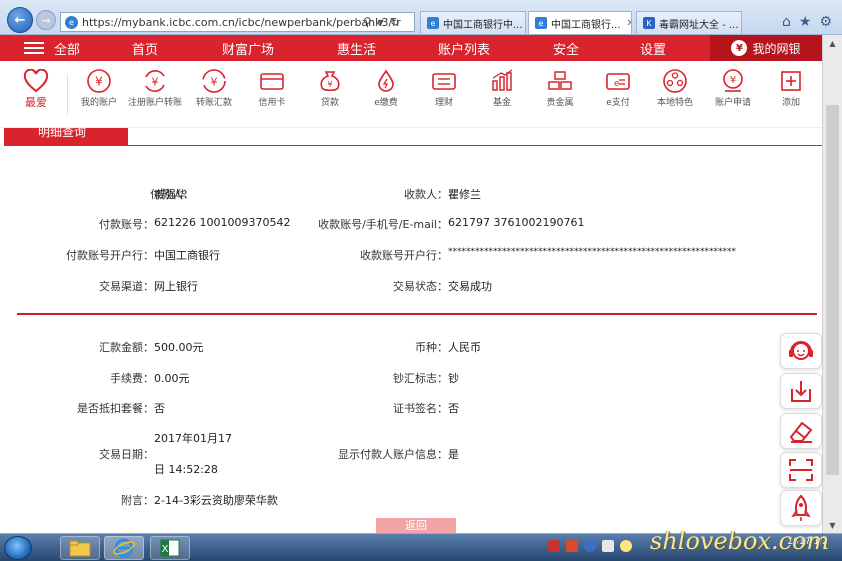  I want to click on quick-add: 添加, so click(791, 88).